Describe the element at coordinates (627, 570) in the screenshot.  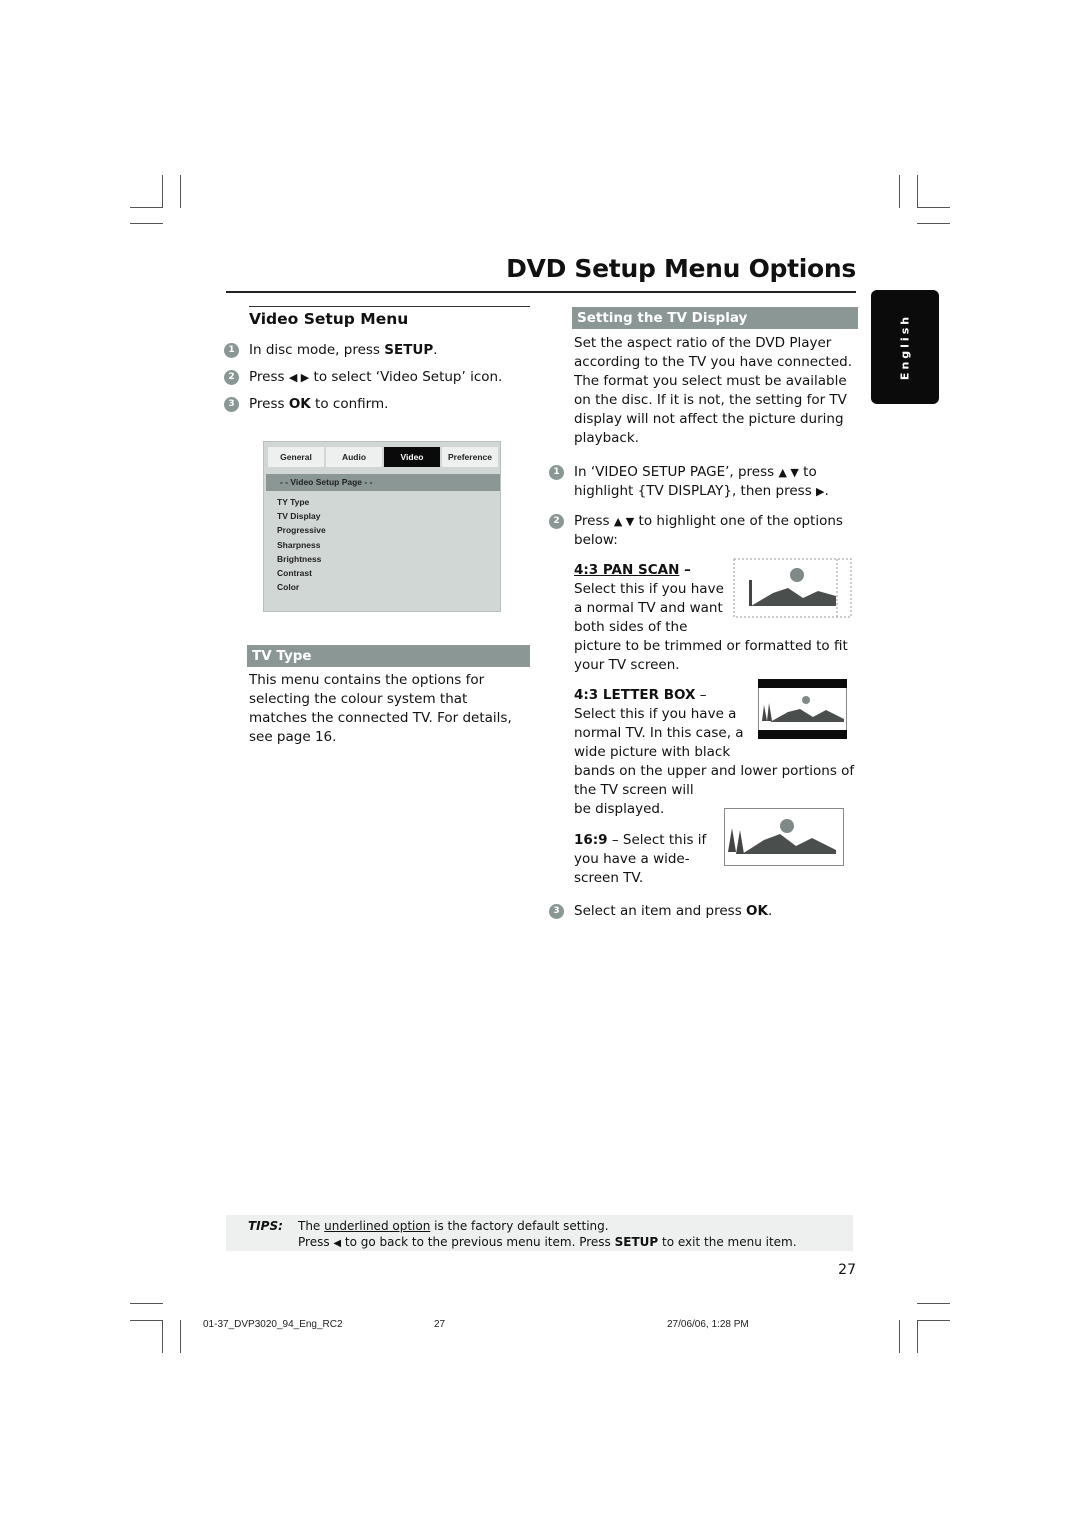
I see `option-label: 4:3 PAN SCAN` at that location.